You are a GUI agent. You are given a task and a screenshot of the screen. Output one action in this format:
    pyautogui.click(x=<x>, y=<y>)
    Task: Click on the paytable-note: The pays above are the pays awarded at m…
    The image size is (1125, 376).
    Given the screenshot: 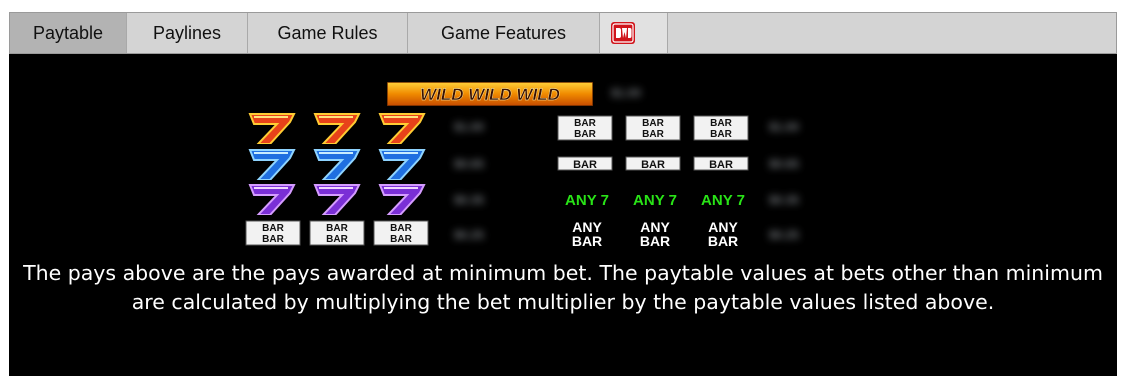 What is the action you would take?
    pyautogui.click(x=563, y=287)
    